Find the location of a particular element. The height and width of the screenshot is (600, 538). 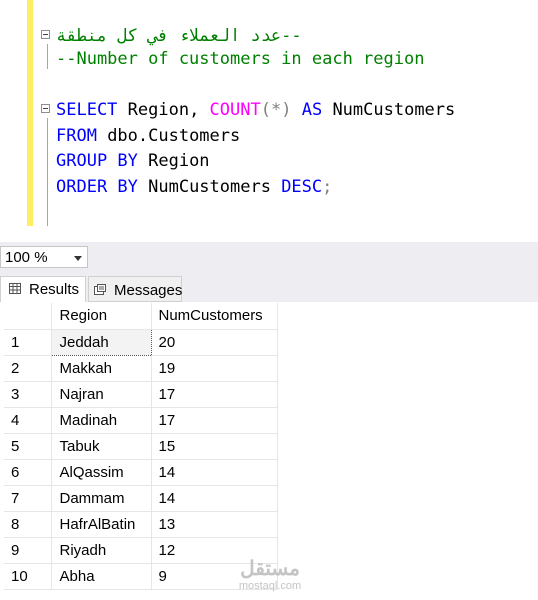

row-number: 4 is located at coordinates (28, 420).